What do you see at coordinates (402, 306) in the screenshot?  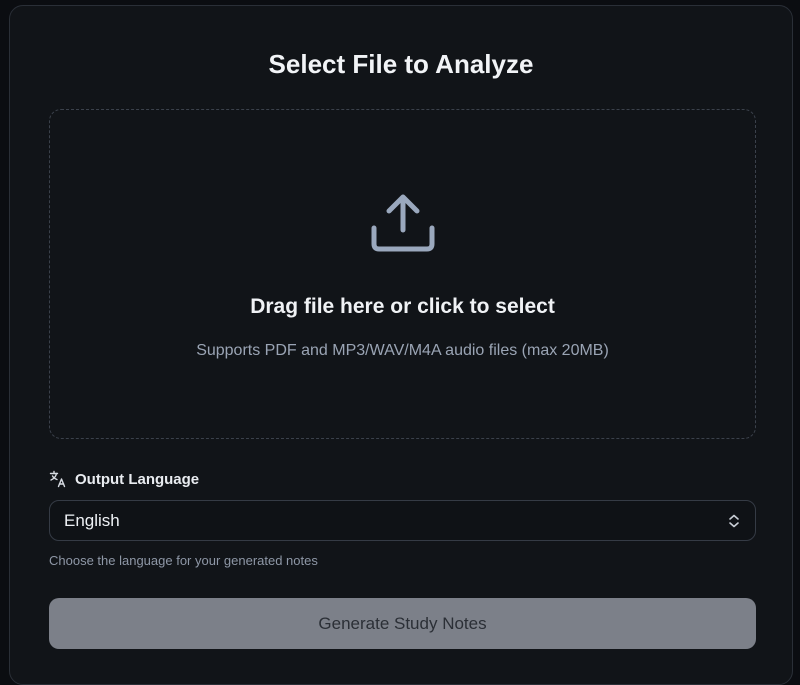 I see `dropzone-title: Drag file here or click to select` at bounding box center [402, 306].